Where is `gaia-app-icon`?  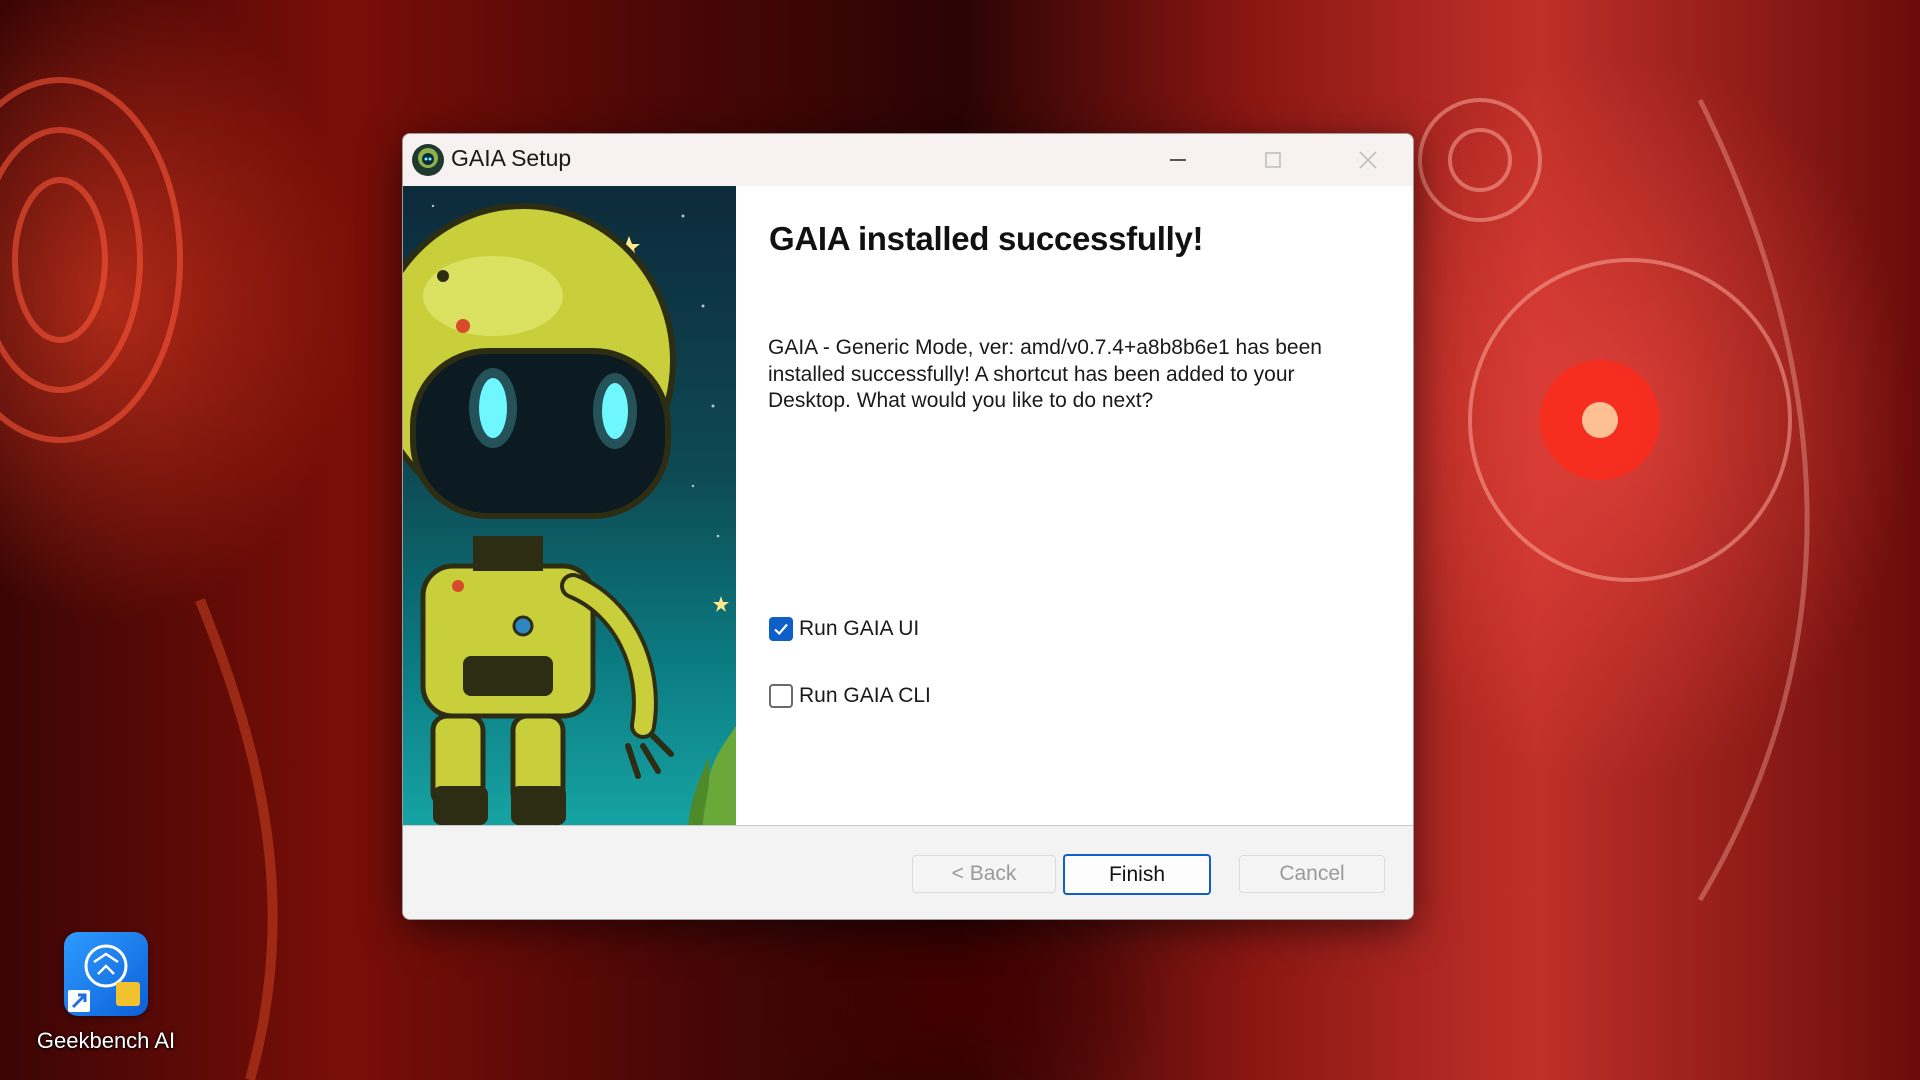 gaia-app-icon is located at coordinates (428, 160).